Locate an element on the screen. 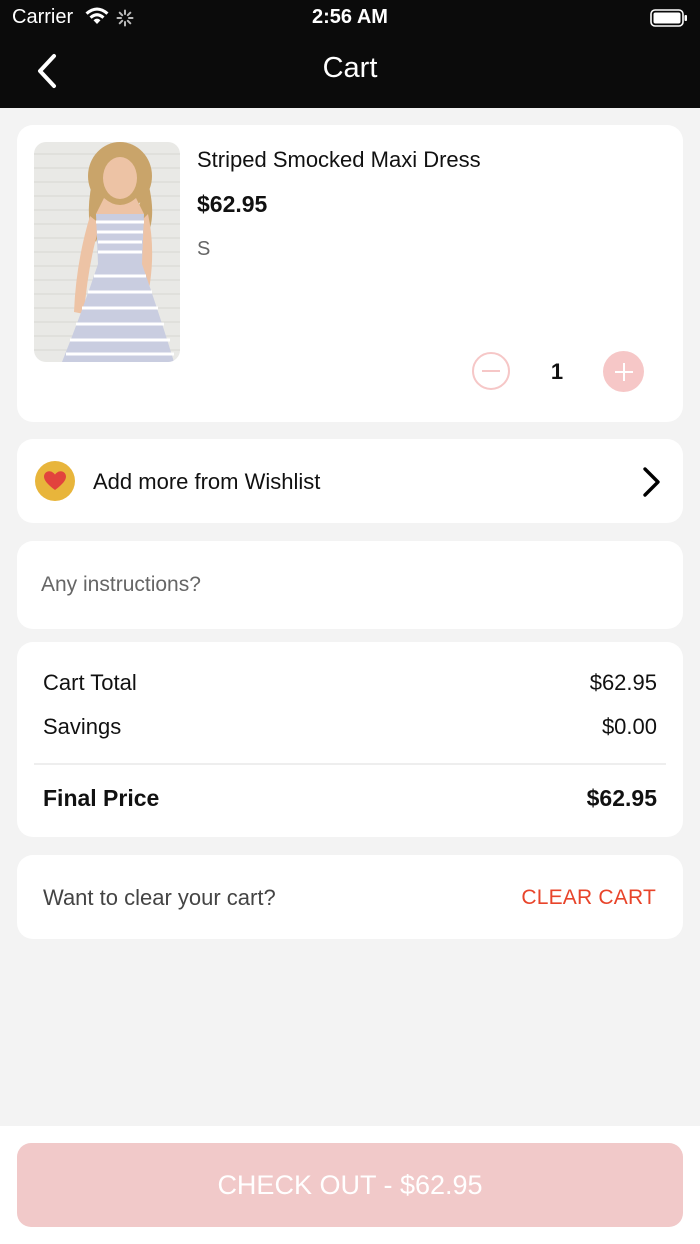  cart-total-label: Cart Total is located at coordinates (90, 682).